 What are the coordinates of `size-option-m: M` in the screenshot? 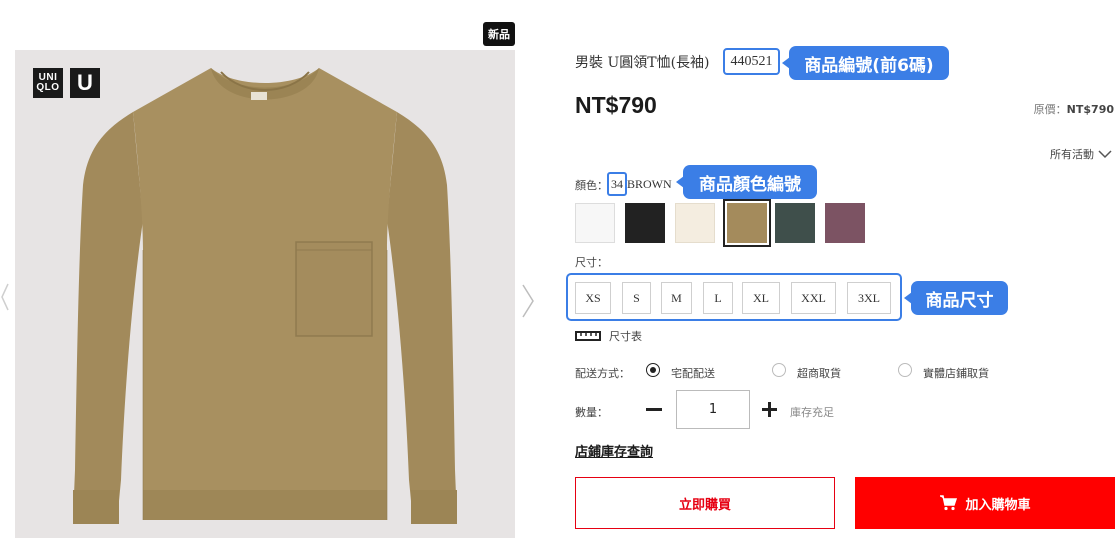 It's located at (676, 298).